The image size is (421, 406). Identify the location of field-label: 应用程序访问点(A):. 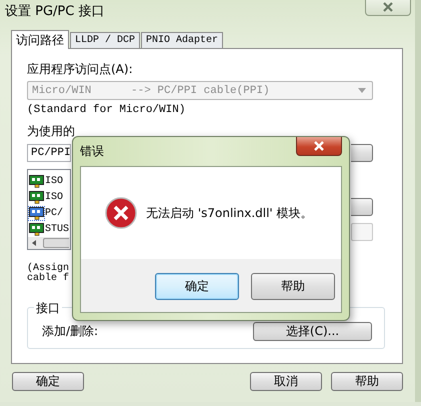
(80, 69).